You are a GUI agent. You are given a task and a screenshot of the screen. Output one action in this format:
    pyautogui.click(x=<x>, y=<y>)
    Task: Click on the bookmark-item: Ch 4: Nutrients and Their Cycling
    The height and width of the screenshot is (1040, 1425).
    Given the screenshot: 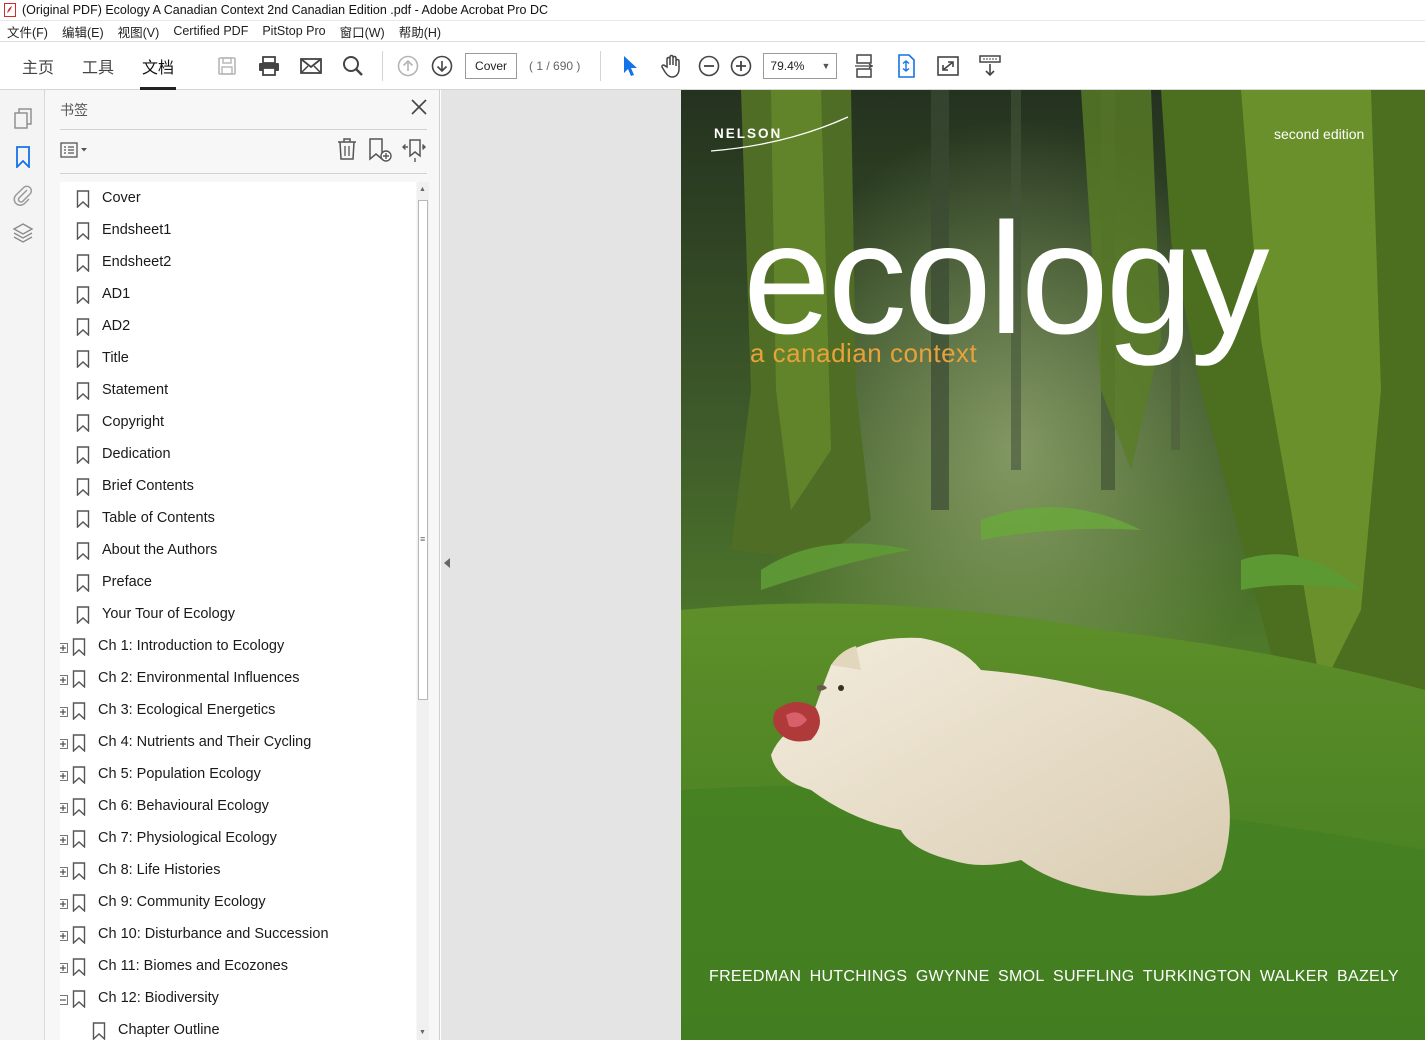 What is the action you would take?
    pyautogui.click(x=238, y=742)
    